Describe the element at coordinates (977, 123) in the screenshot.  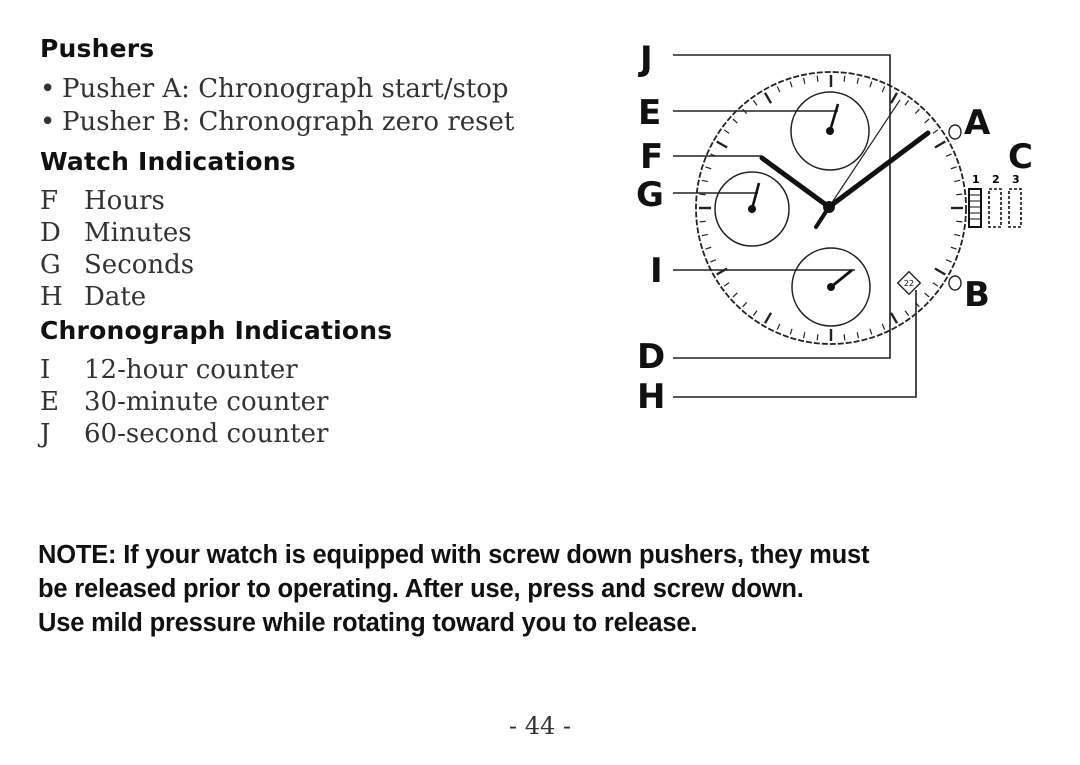
I see `callout-a: A` at that location.